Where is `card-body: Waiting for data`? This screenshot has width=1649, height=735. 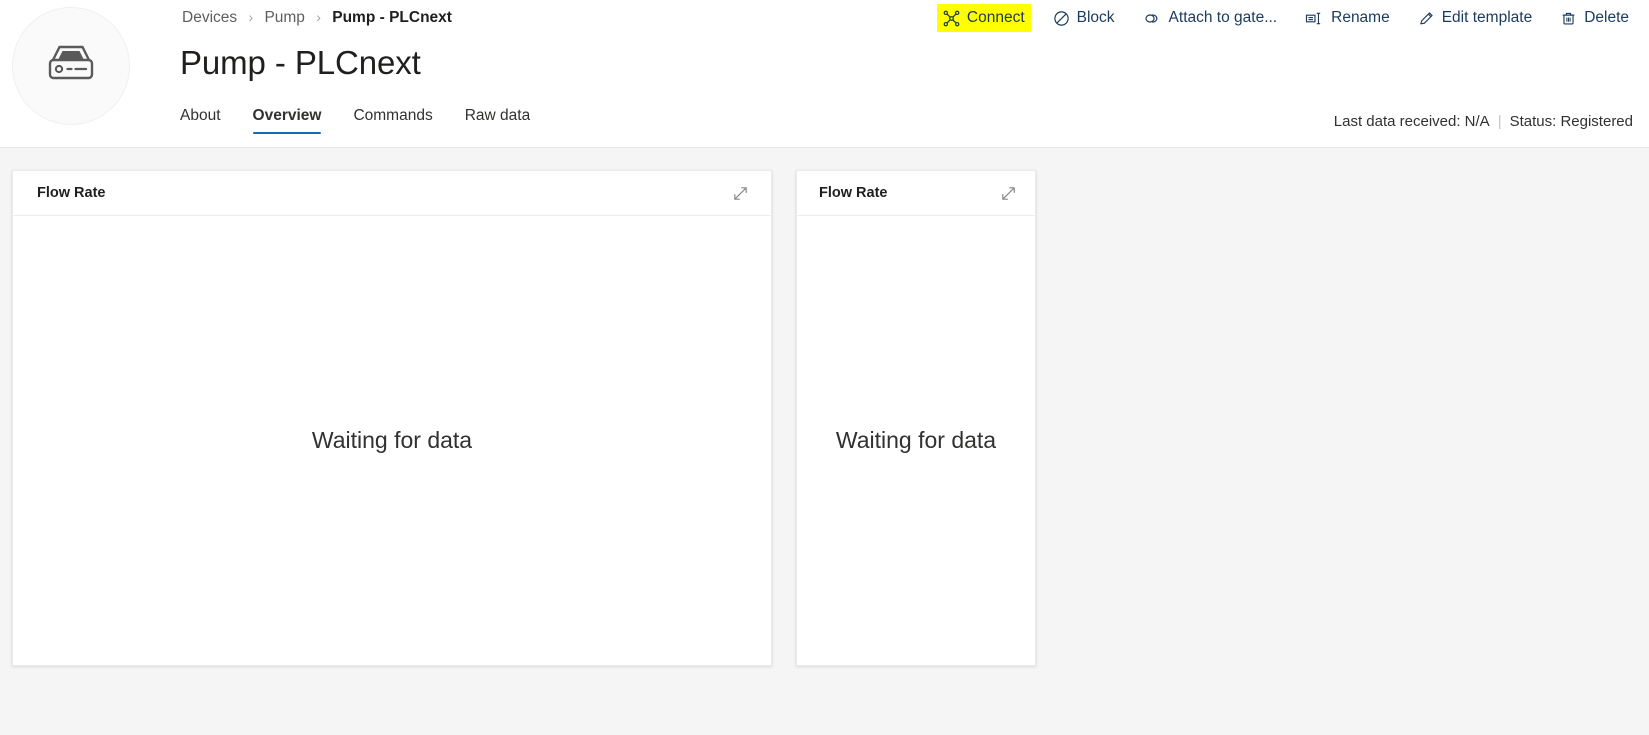 card-body: Waiting for data is located at coordinates (916, 440).